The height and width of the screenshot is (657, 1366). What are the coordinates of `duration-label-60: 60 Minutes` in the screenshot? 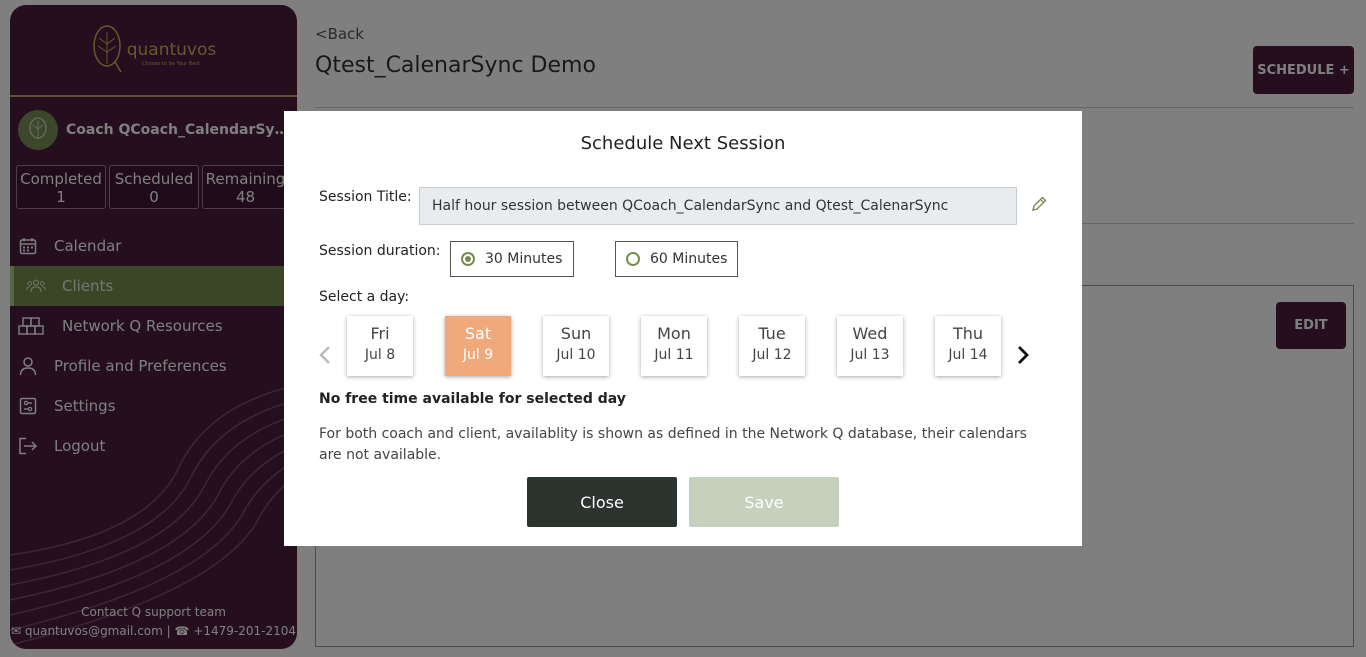 It's located at (689, 259).